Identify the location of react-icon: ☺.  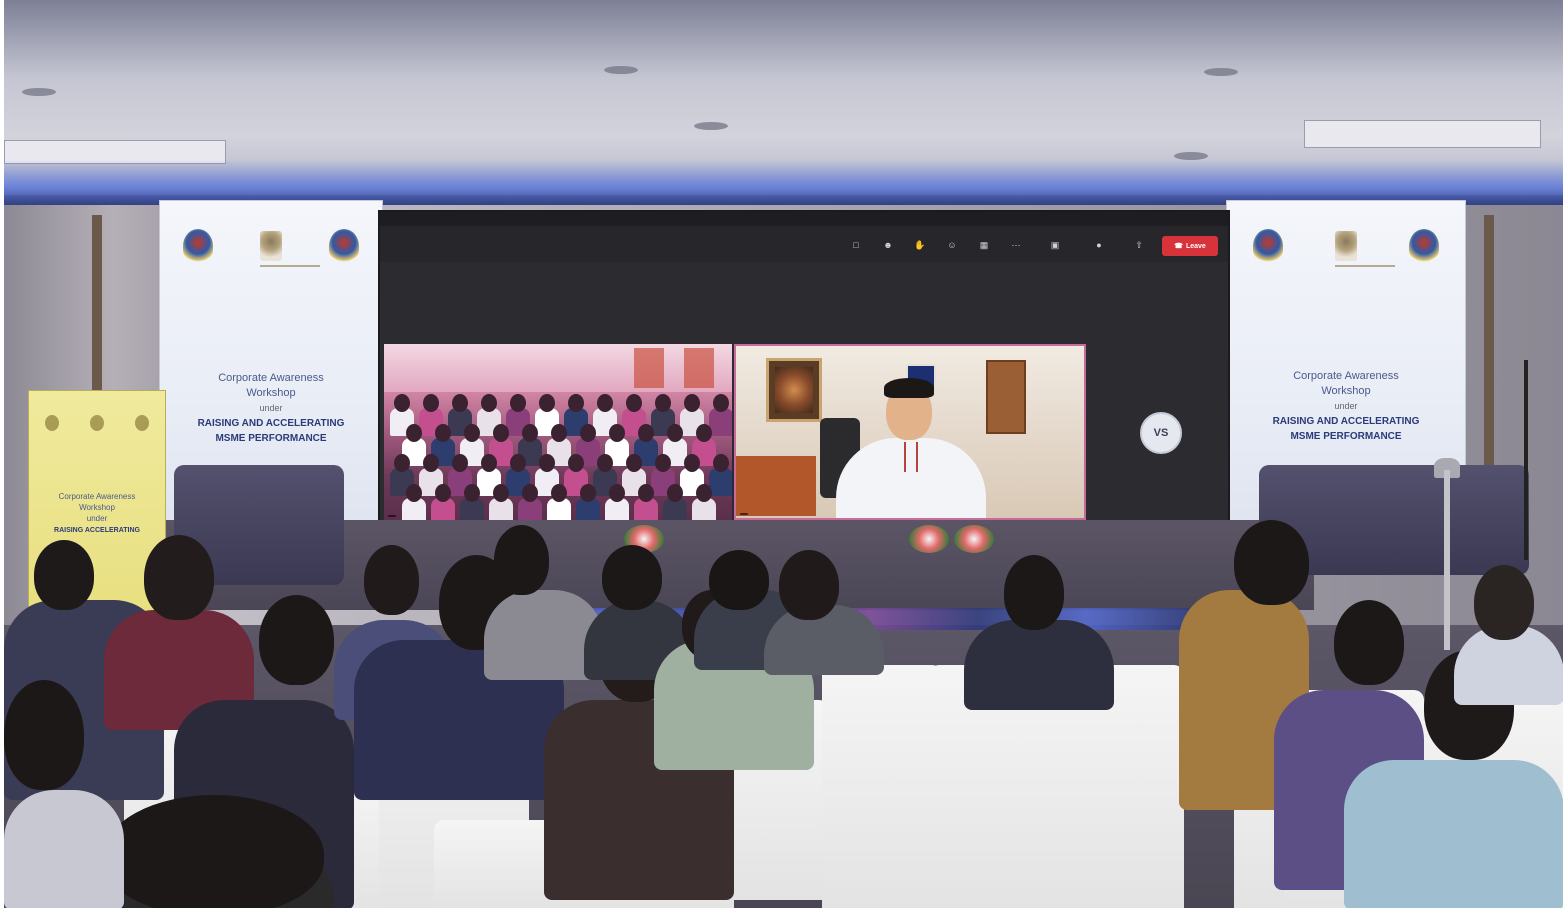
(952, 245).